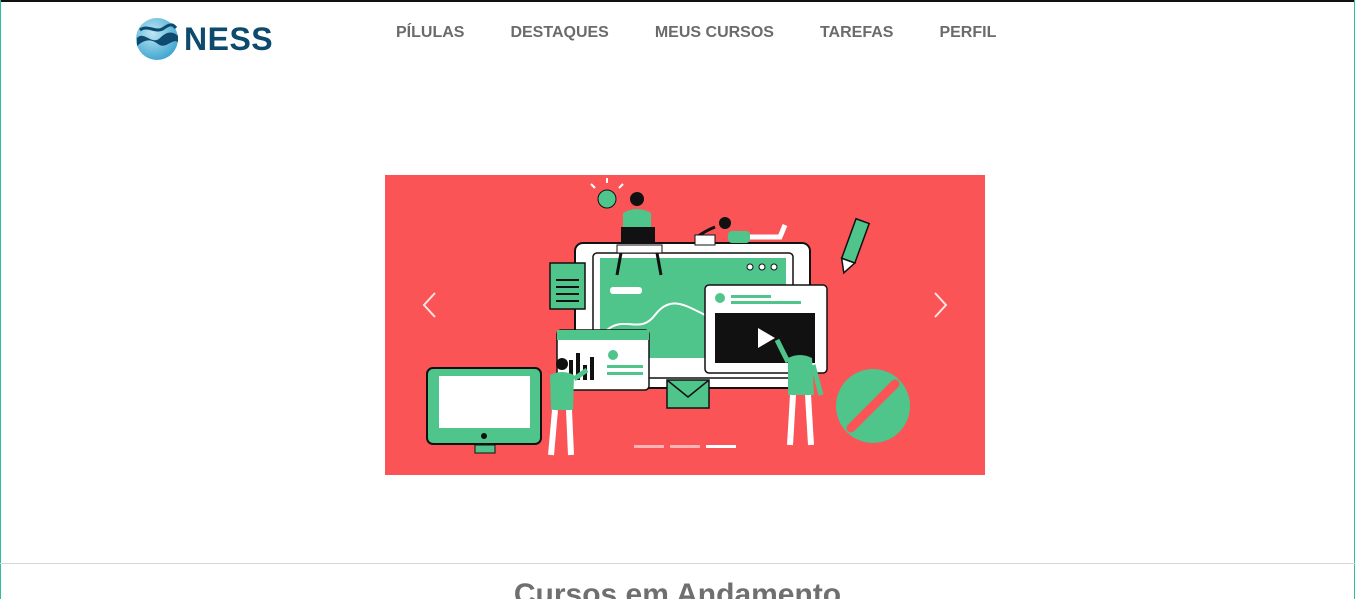  Describe the element at coordinates (559, 33) in the screenshot. I see `nav-item-destaques: DESTAQUES` at that location.